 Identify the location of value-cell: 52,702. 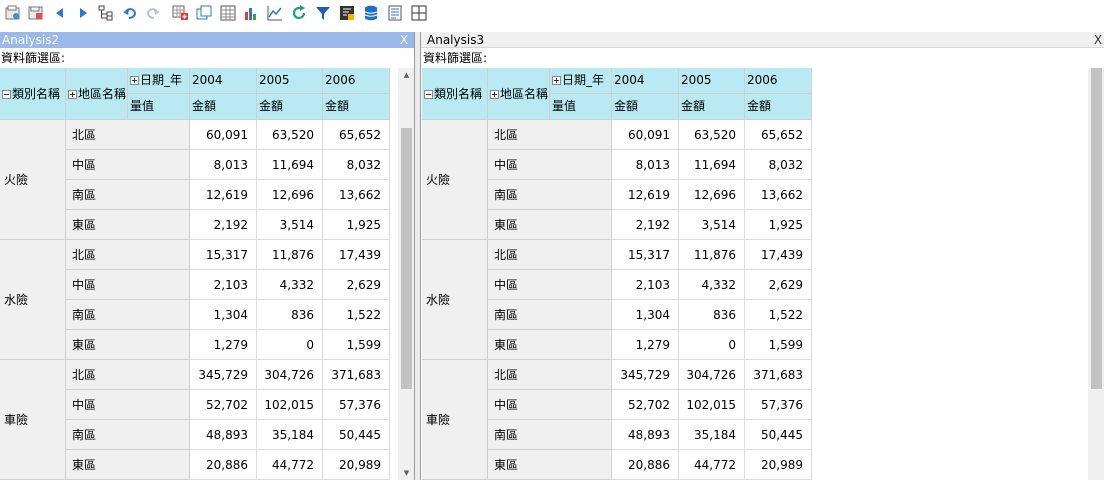
(223, 405).